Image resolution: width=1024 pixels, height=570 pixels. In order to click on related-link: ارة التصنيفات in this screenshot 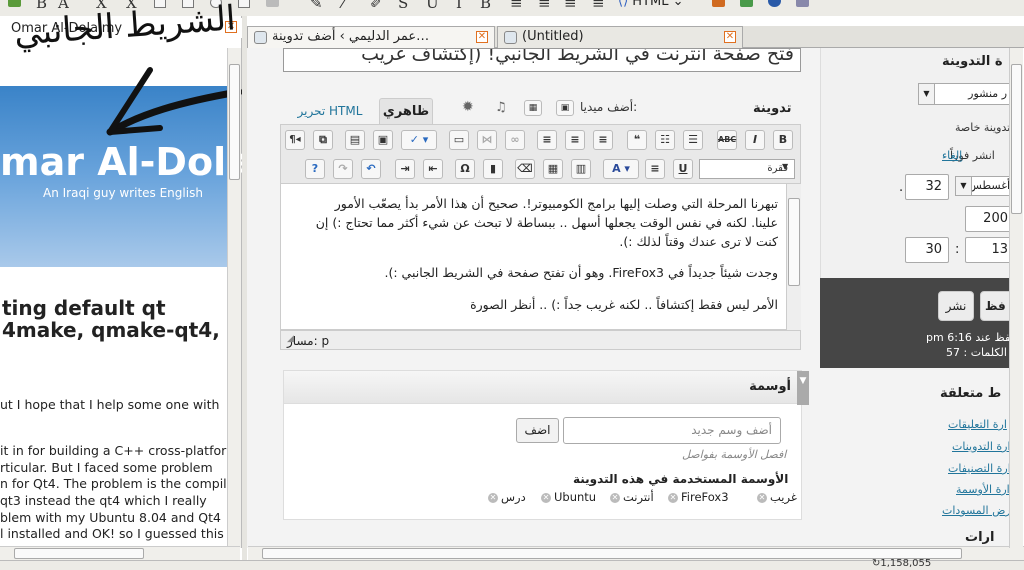, I will do `click(979, 468)`.